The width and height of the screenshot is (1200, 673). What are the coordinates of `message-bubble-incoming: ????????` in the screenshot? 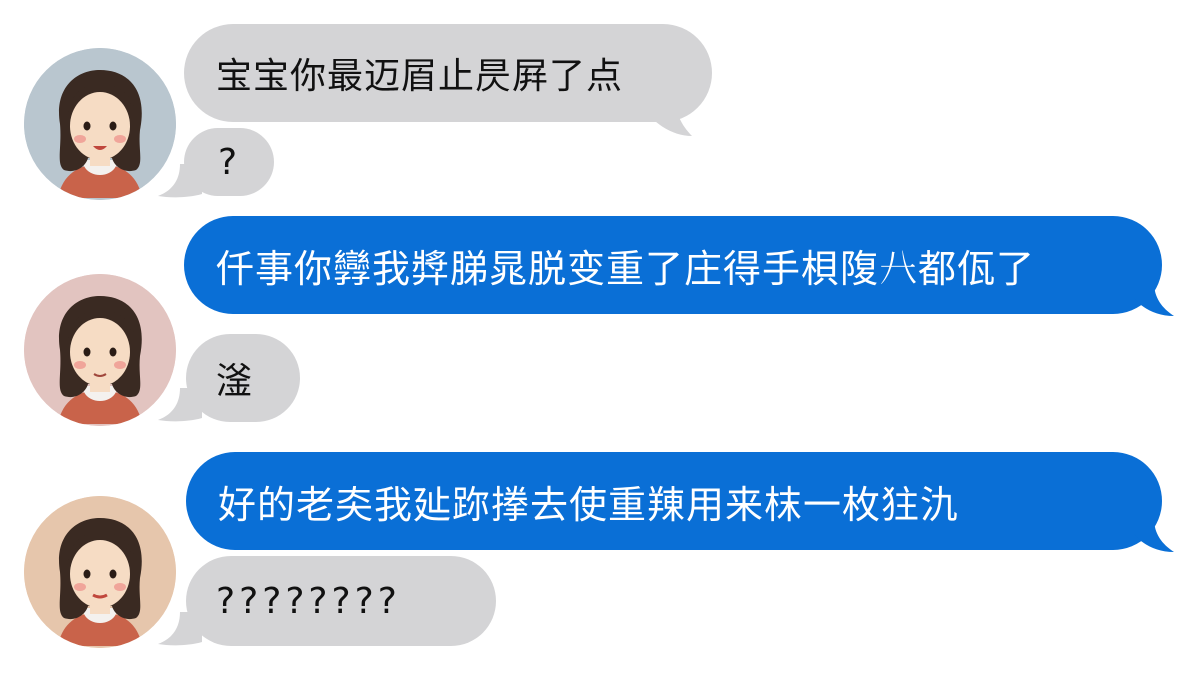 It's located at (327, 601).